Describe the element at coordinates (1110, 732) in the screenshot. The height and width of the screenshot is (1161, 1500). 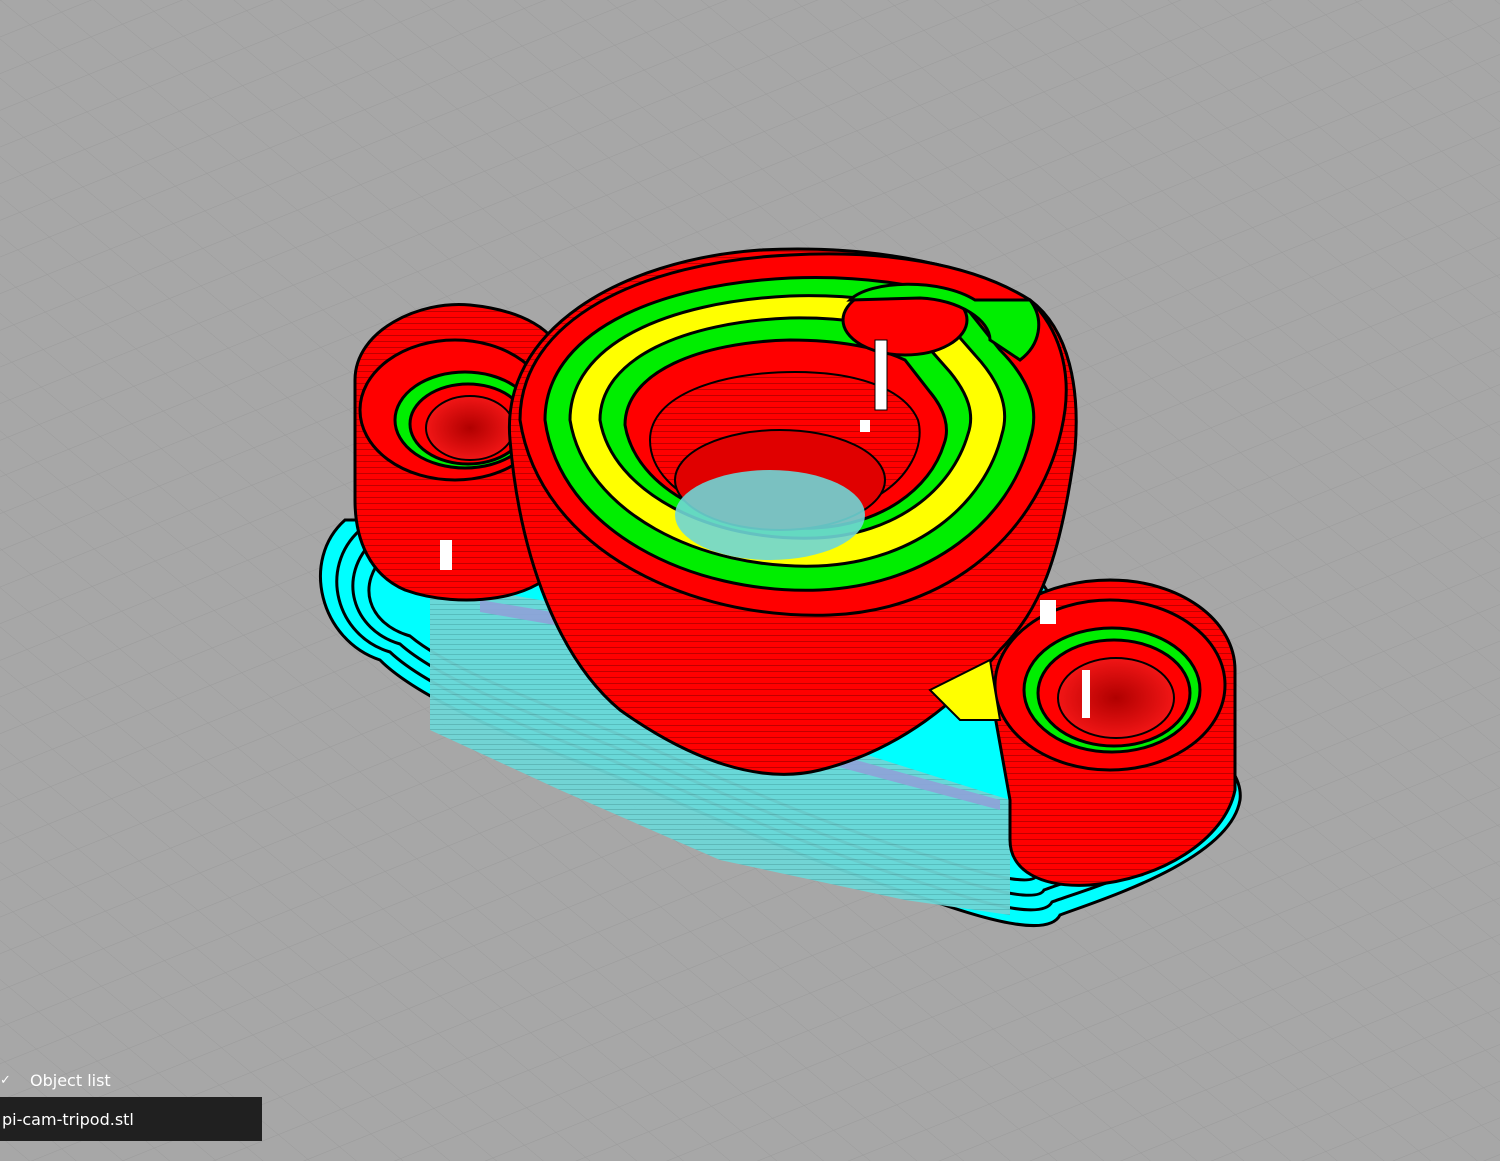
I see `right-post` at that location.